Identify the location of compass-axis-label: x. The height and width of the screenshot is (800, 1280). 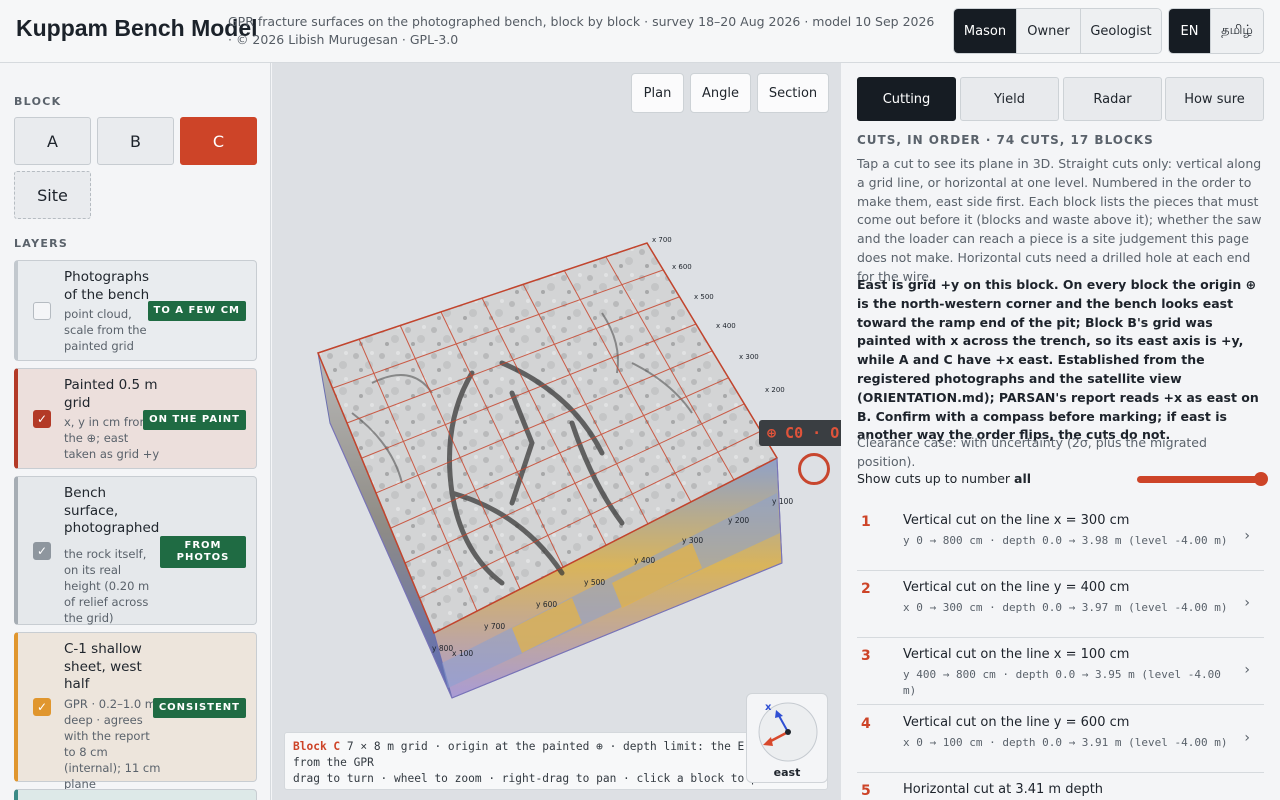
(768, 707).